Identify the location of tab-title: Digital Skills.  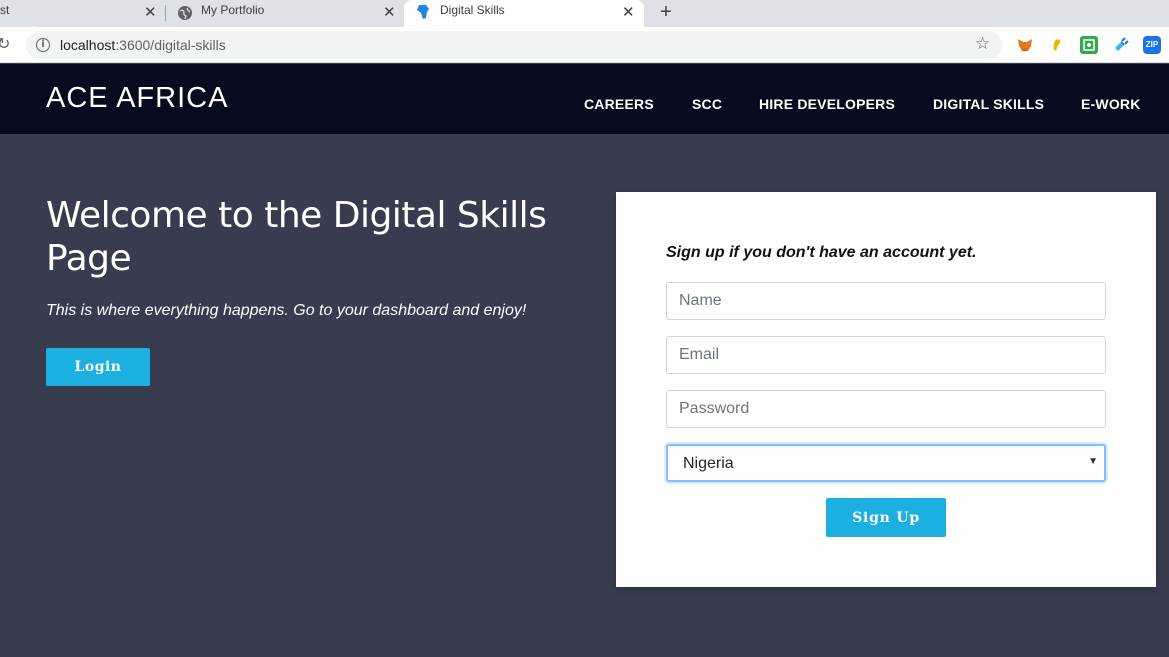
(472, 10).